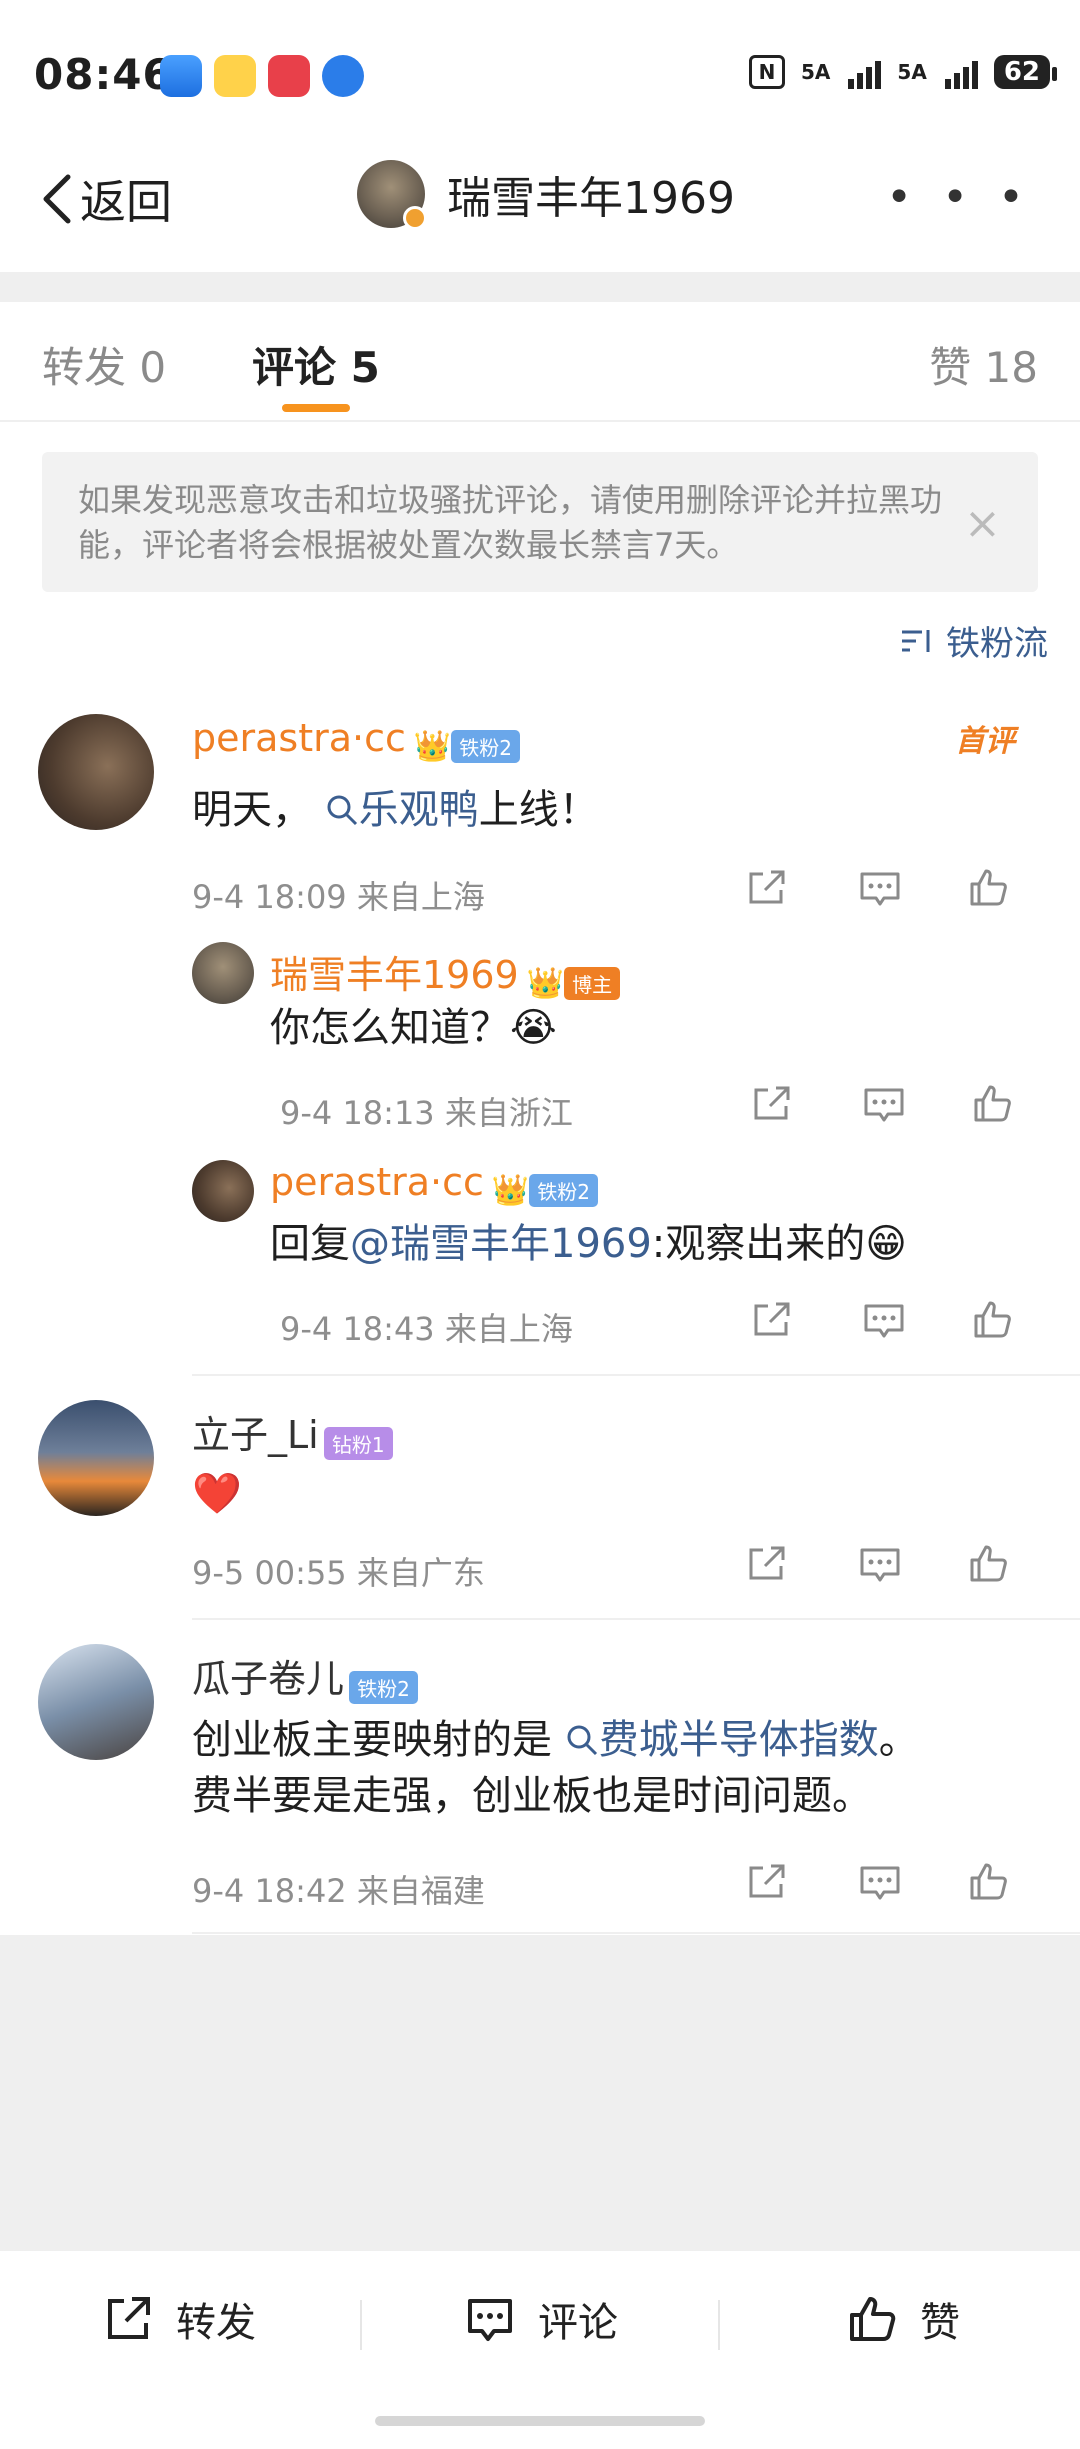  What do you see at coordinates (104, 364) in the screenshot?
I see `tab-repost: 转发 0` at bounding box center [104, 364].